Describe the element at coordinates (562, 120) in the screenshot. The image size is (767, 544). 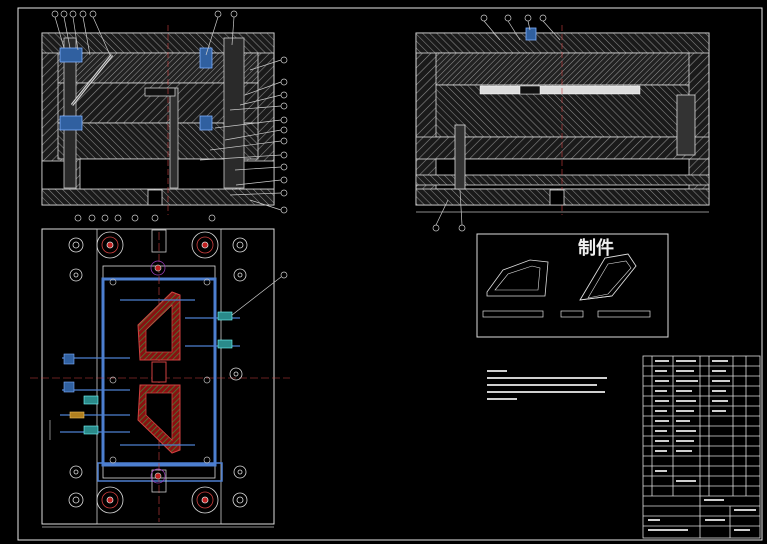
I see `side-section-view` at that location.